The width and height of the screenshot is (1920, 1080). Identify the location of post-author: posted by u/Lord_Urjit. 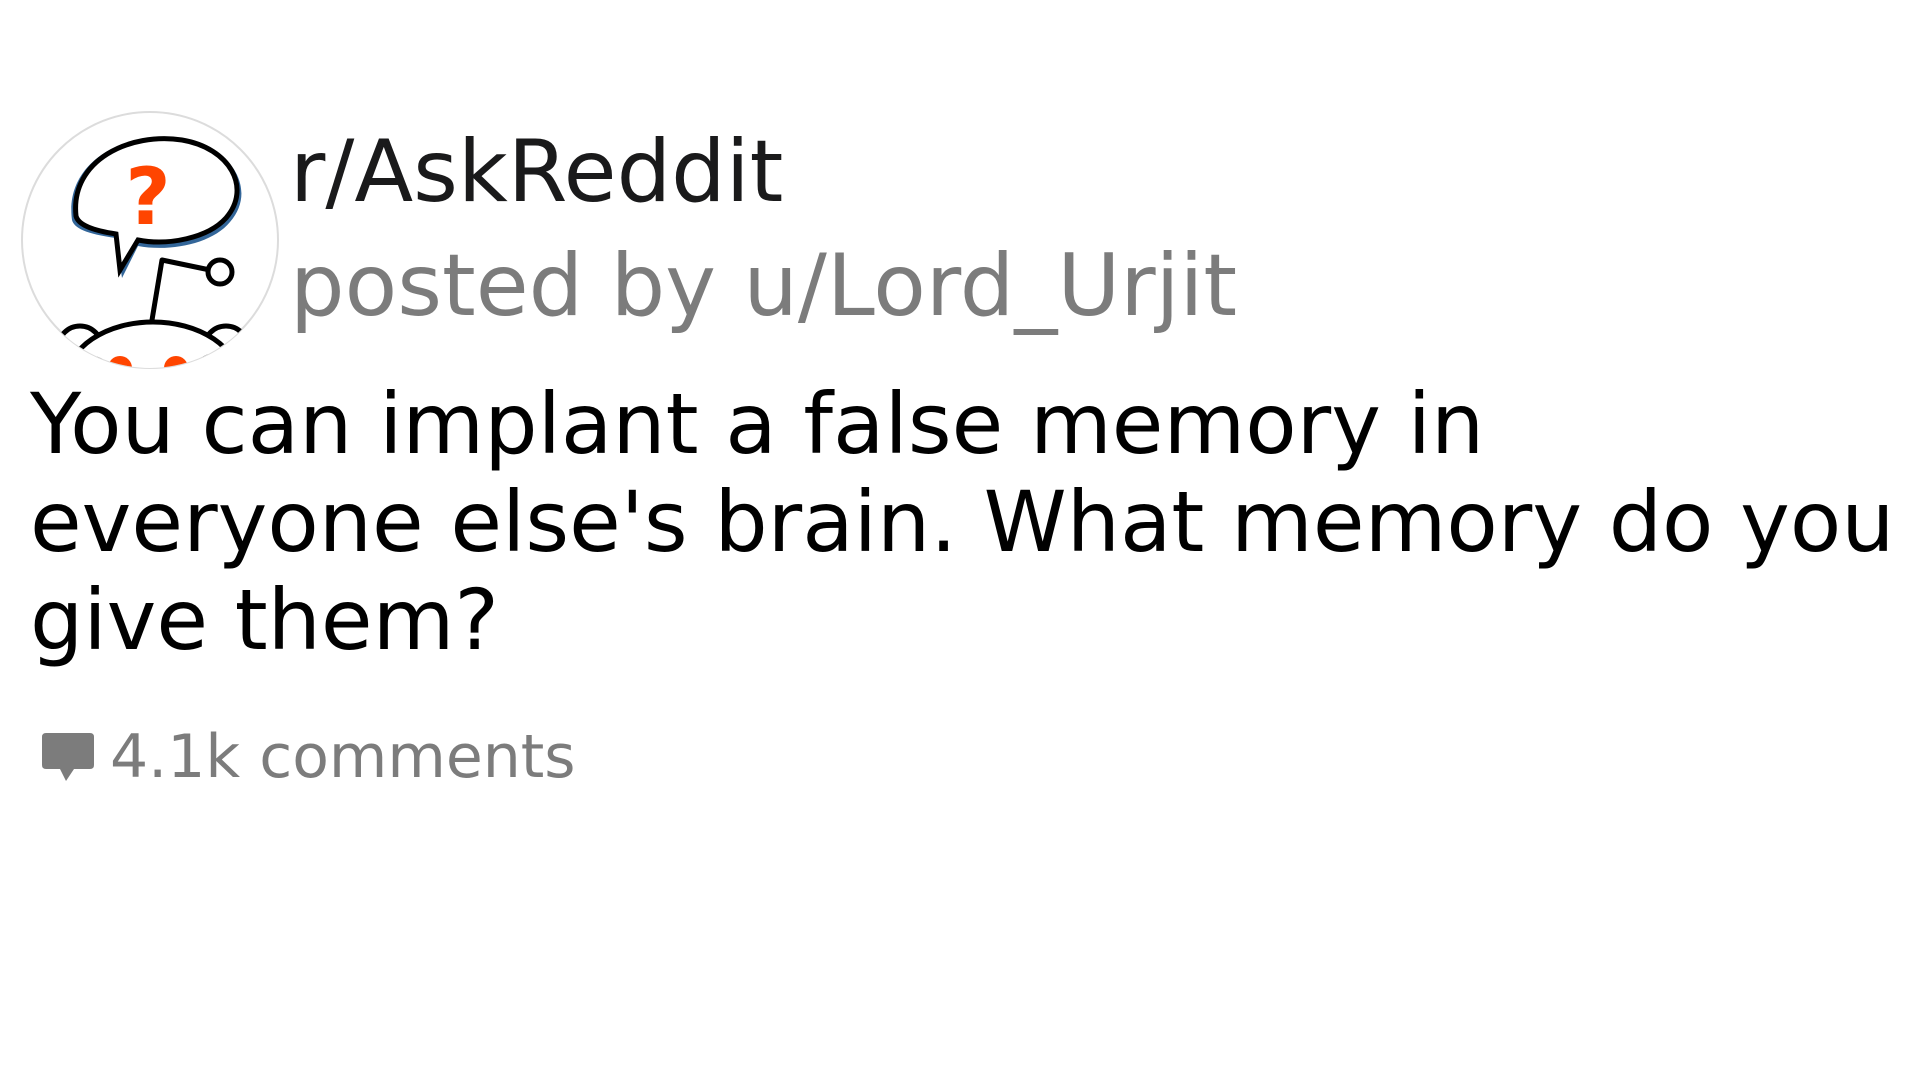
(763, 286).